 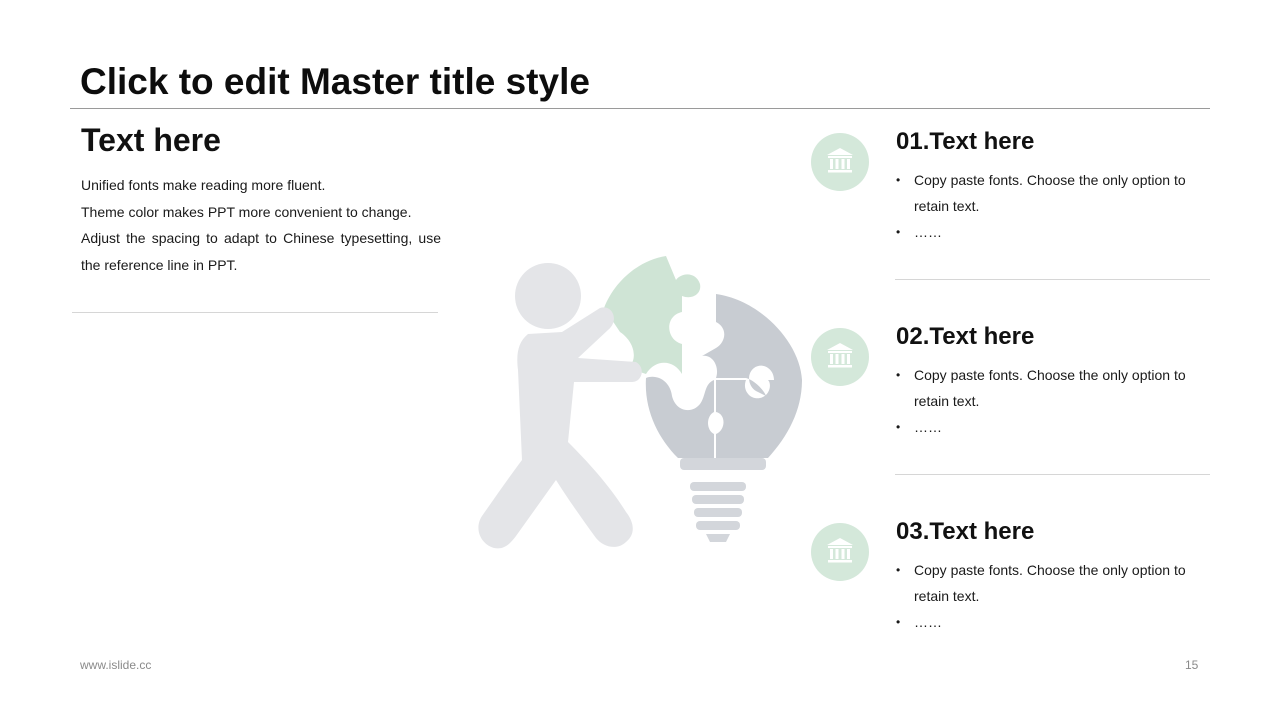 I want to click on left-divider, so click(x=255, y=312).